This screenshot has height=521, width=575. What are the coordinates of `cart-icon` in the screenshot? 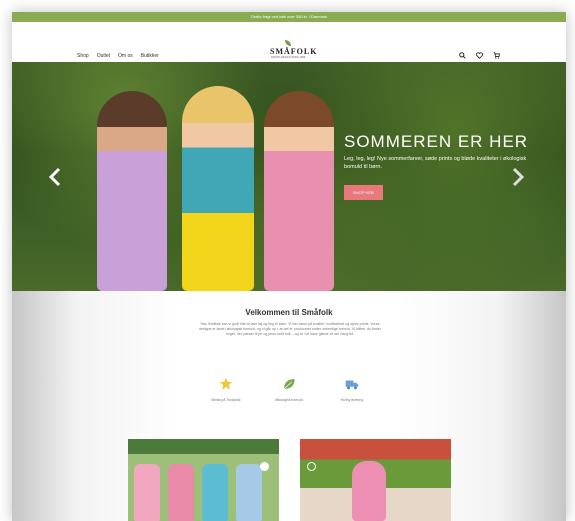 It's located at (496, 55).